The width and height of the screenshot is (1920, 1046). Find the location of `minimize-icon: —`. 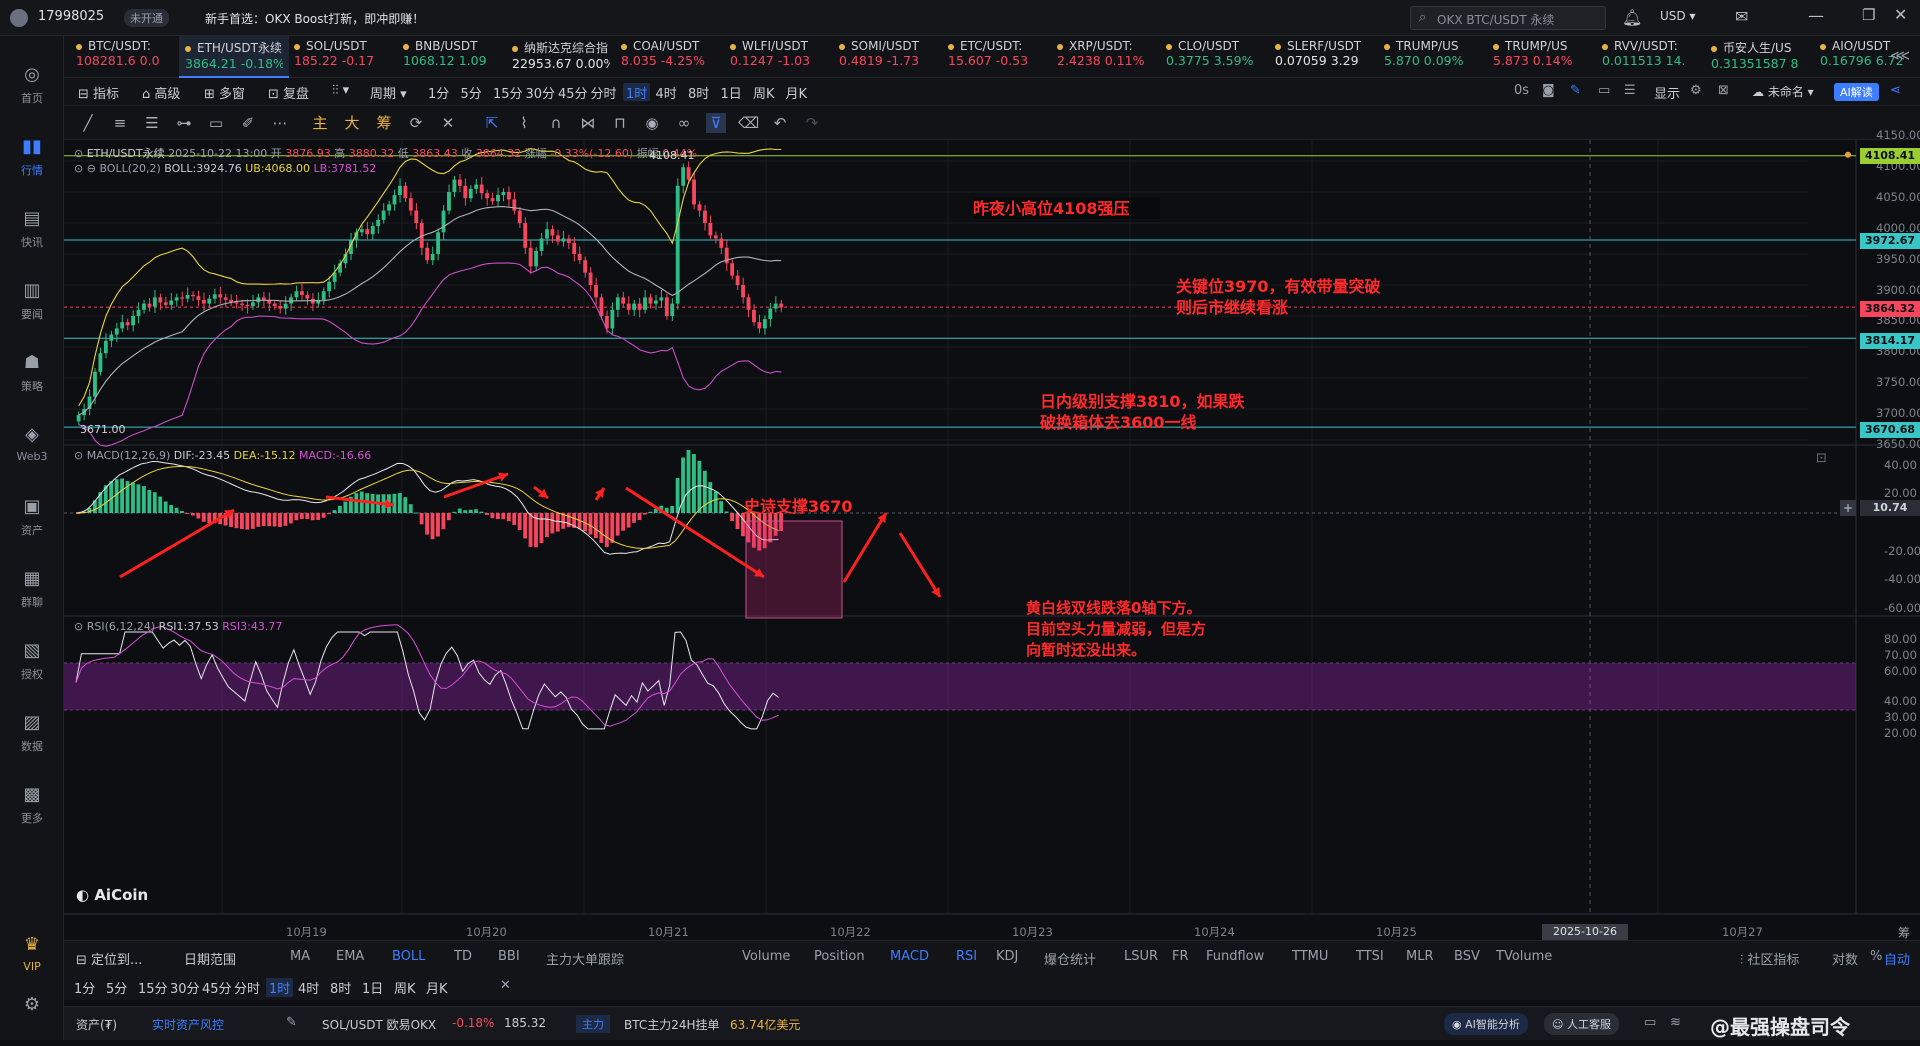

minimize-icon: — is located at coordinates (1816, 15).